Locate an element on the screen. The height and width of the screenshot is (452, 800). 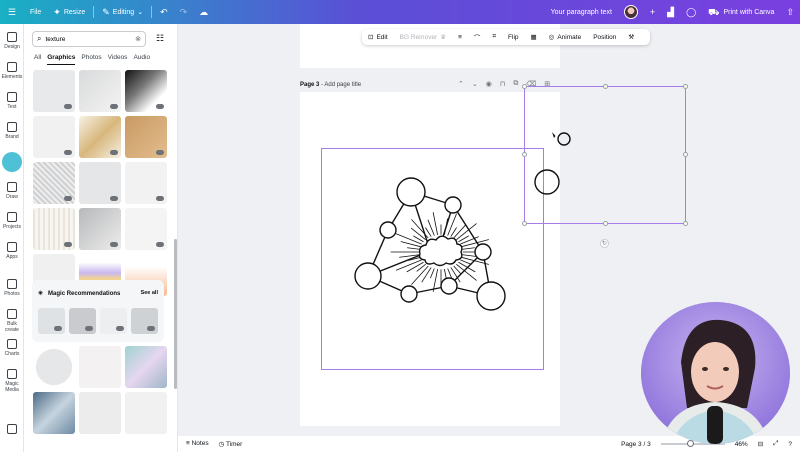
help-icon: ? is located at coordinates (790, 444).